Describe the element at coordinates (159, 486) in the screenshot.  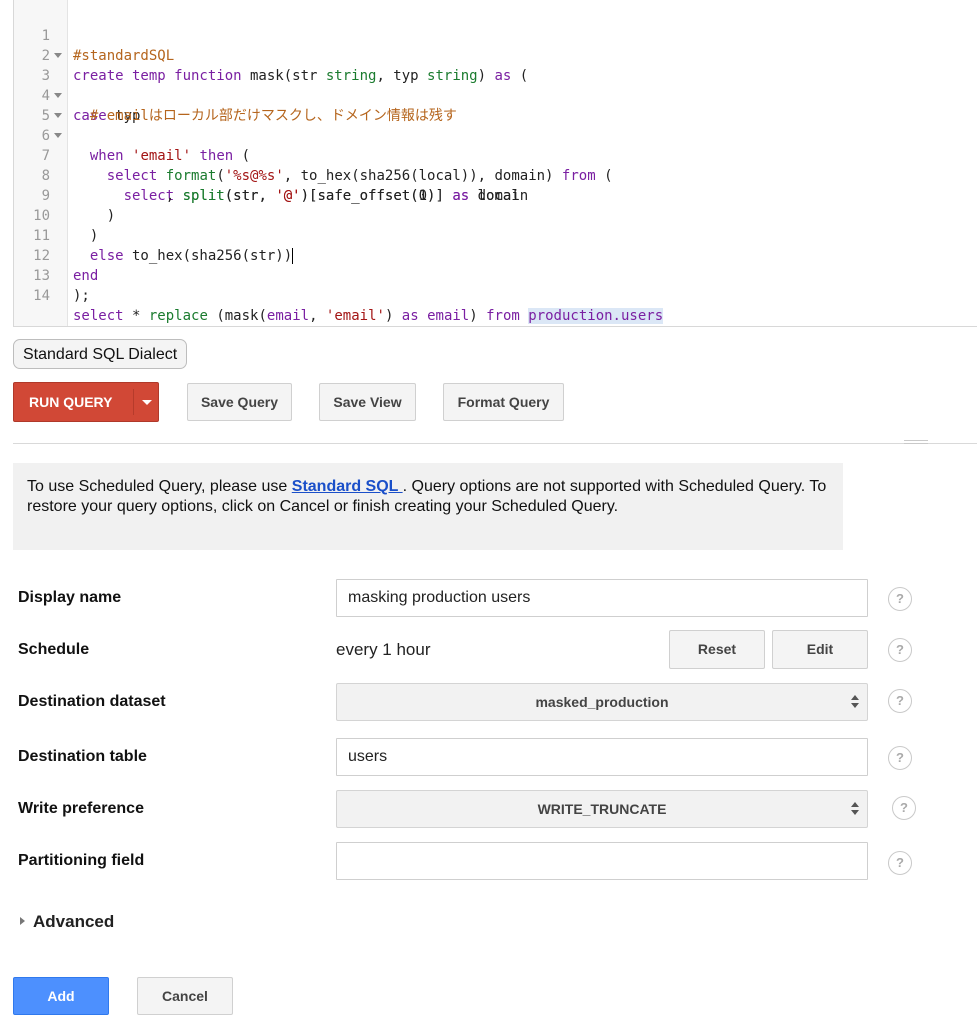
I see `notice-text: To use Scheduled Query, please use` at that location.